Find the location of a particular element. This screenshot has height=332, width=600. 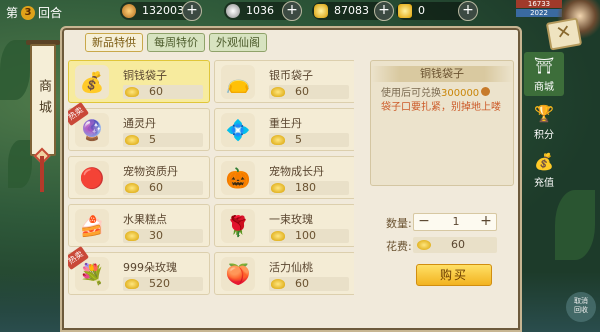

shop-banner: 商城 is located at coordinates (43, 100).